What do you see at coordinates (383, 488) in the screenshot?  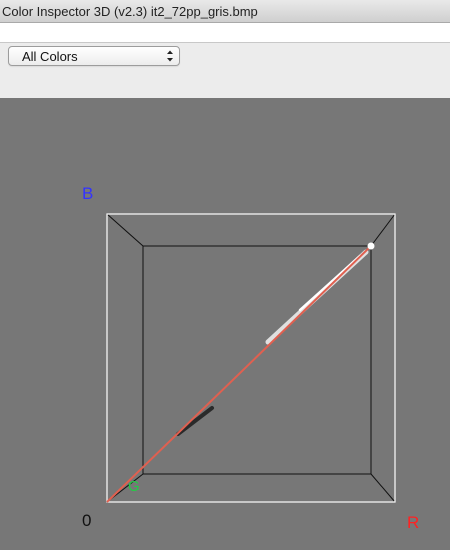 I see `cube-edge-bottom-right` at bounding box center [383, 488].